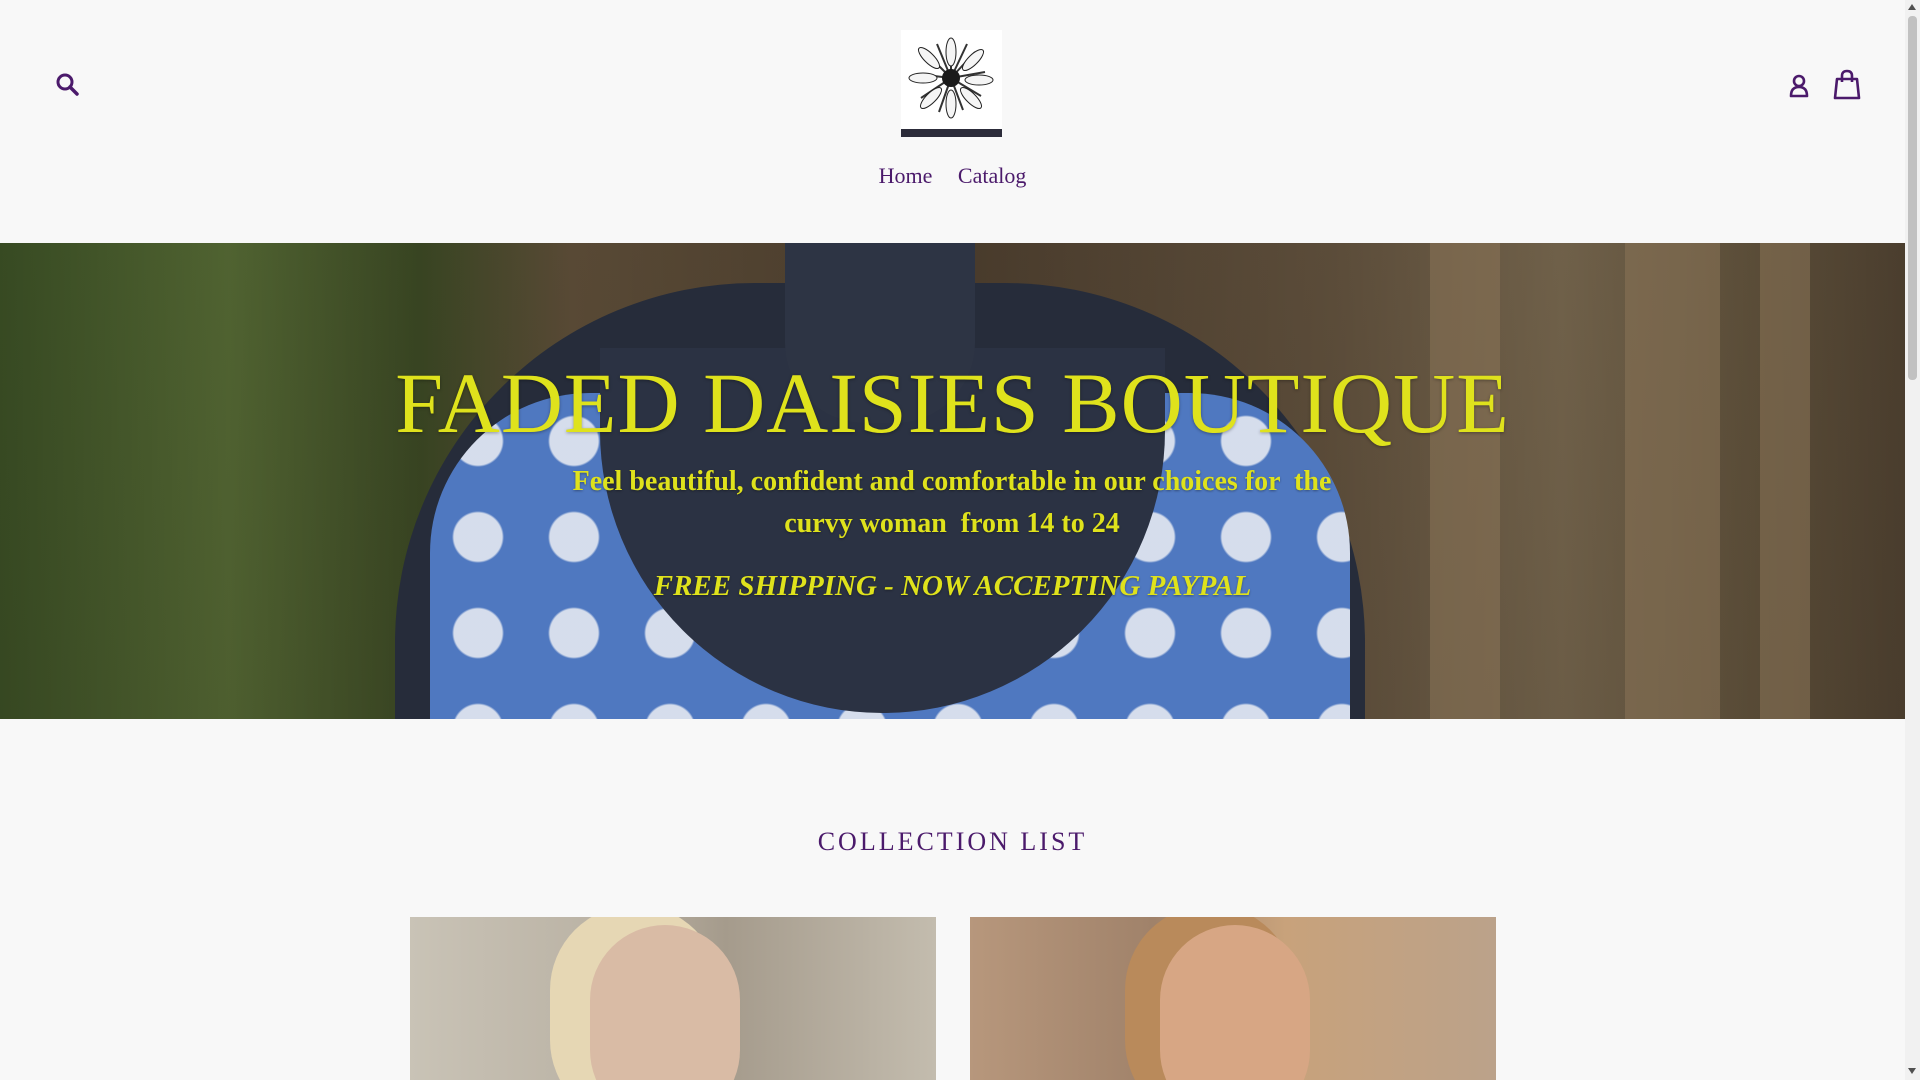  I want to click on search-button, so click(68, 85).